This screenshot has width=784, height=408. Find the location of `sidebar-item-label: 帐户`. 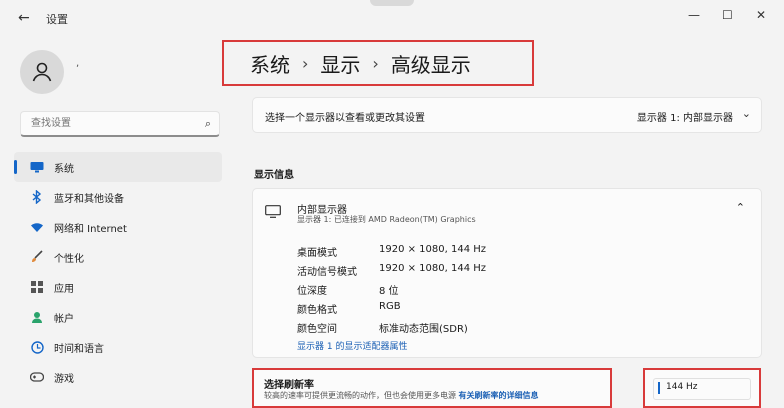

sidebar-item-label: 帐户 is located at coordinates (64, 319).